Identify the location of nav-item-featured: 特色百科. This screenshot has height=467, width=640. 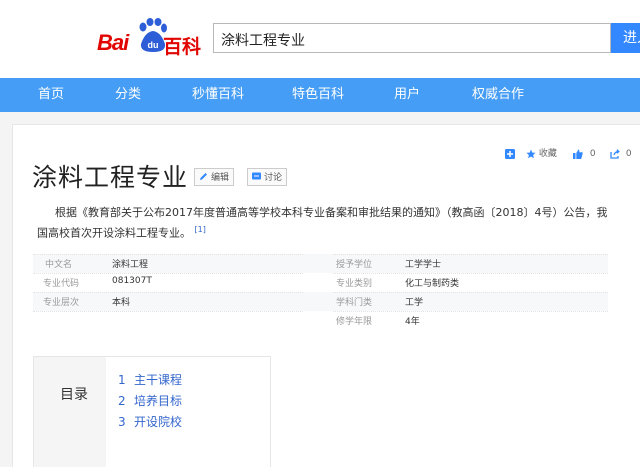
(318, 95).